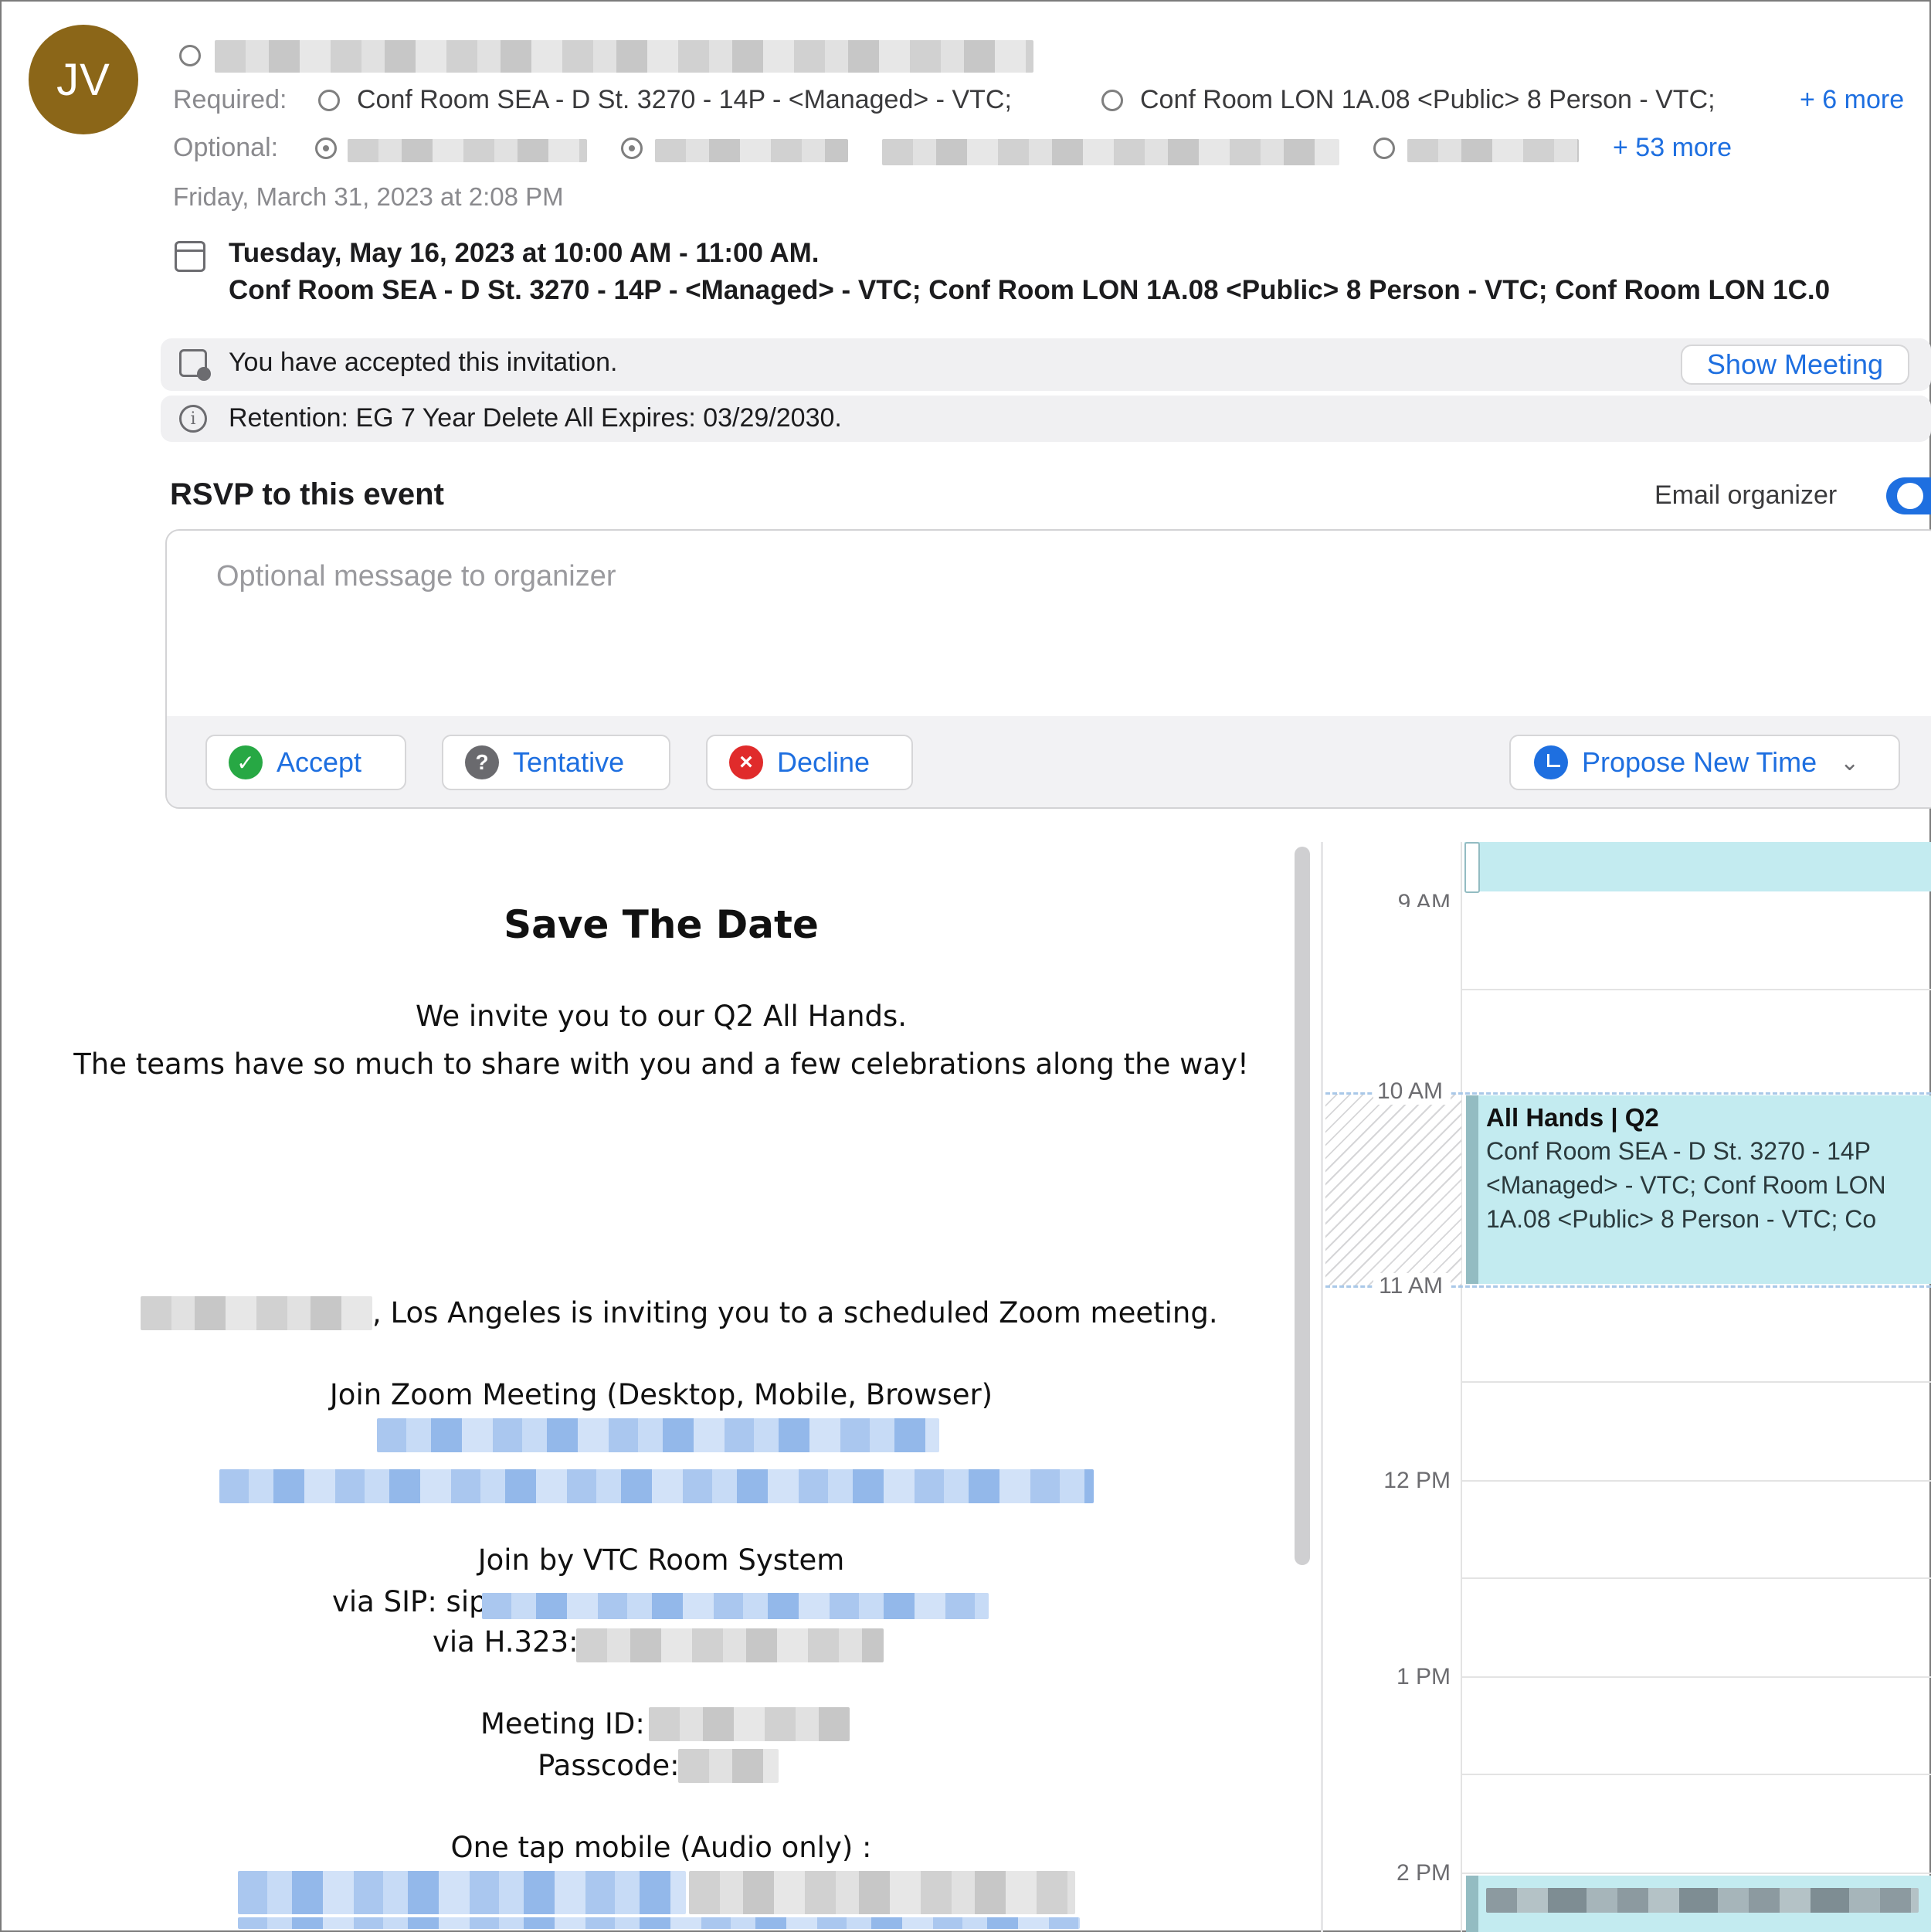 The image size is (1931, 1932). Describe the element at coordinates (1702, 1900) in the screenshot. I see `event-title-redacted` at that location.